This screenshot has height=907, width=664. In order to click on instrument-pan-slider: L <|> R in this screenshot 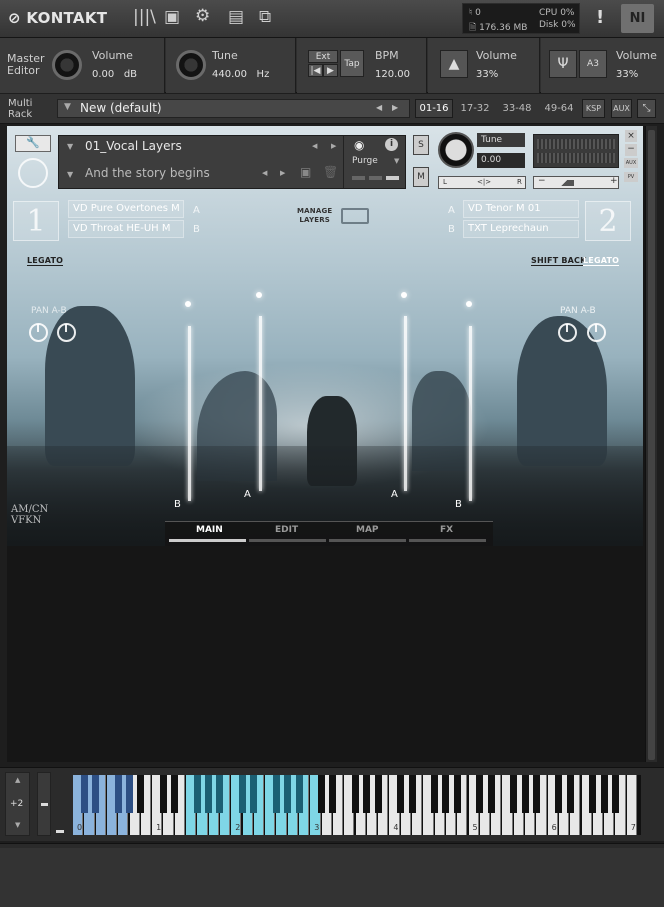, I will do `click(482, 182)`.